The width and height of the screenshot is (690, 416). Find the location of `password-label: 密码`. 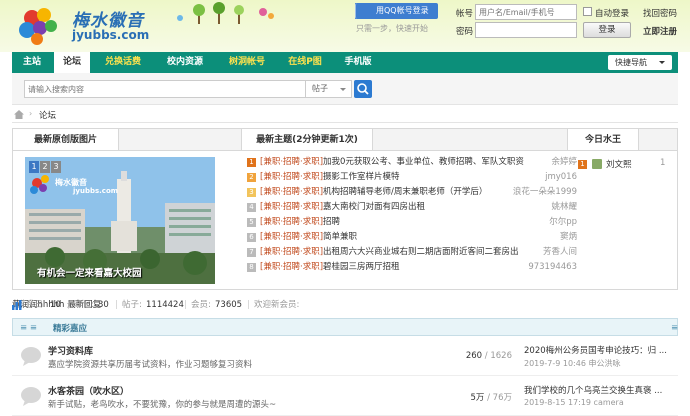

password-label: 密码 is located at coordinates (465, 32).